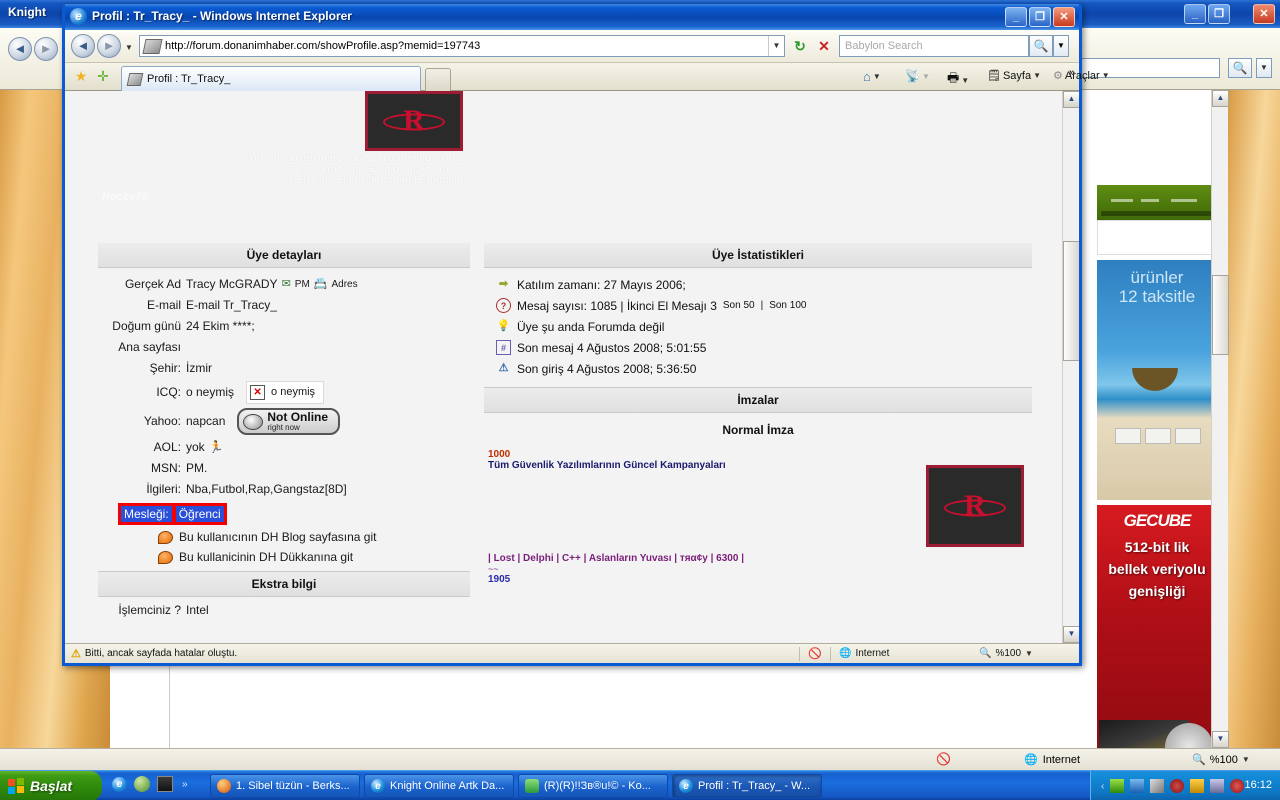 This screenshot has width=1280, height=800. I want to click on background-close-button: ✕, so click(1264, 14).